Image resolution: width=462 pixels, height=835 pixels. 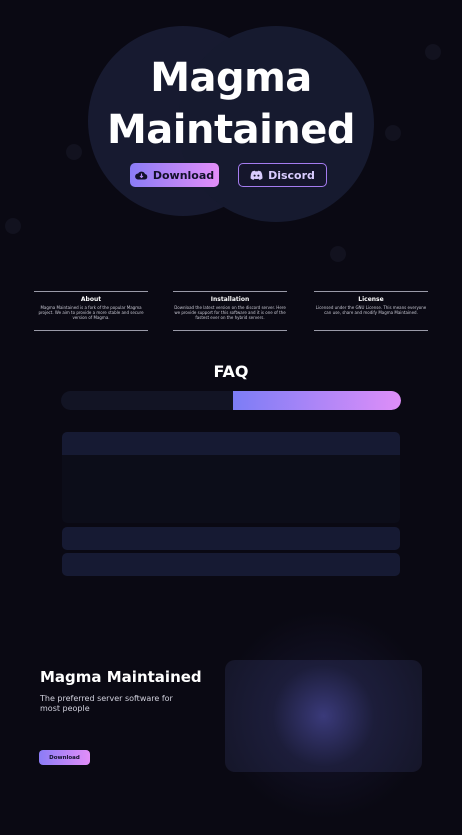 What do you see at coordinates (317, 400) in the screenshot?
I see `faq-tab-right-active` at bounding box center [317, 400].